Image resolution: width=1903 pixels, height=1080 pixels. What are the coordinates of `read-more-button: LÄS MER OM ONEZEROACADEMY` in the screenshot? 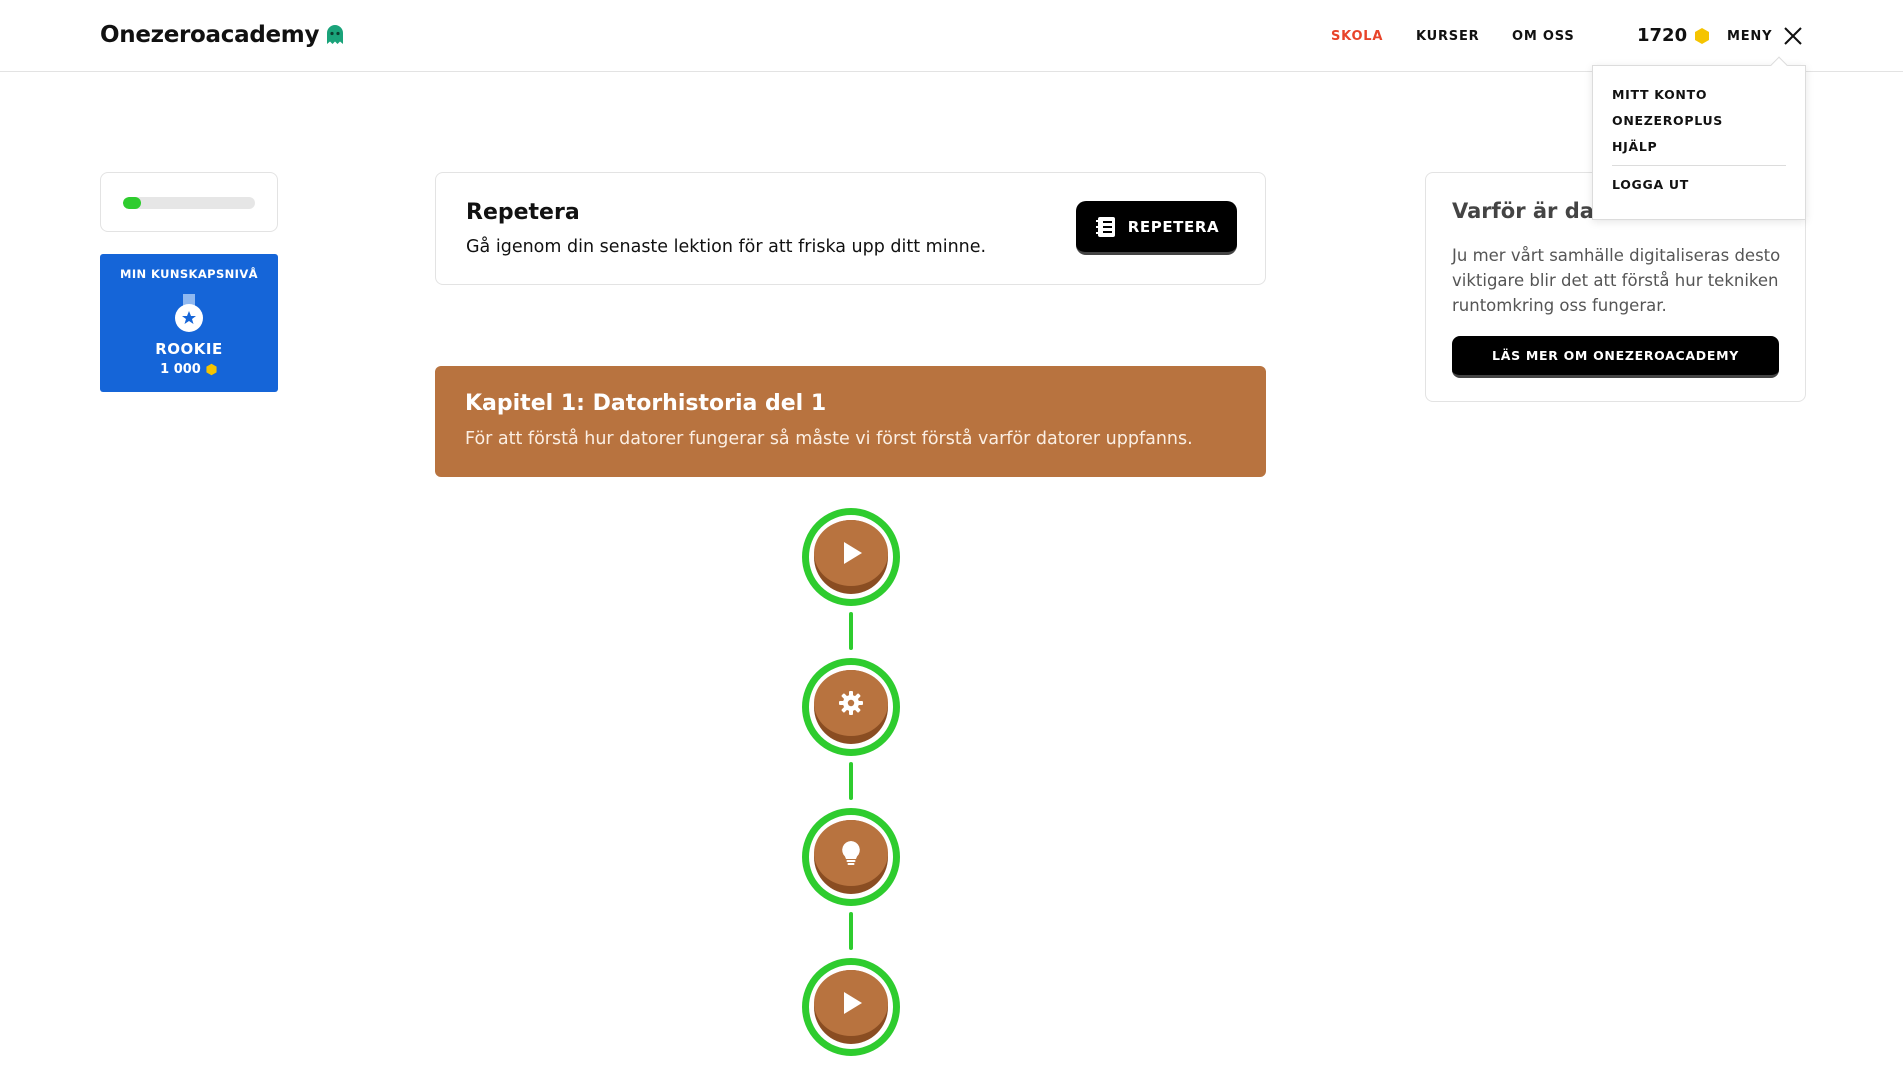 It's located at (1615, 357).